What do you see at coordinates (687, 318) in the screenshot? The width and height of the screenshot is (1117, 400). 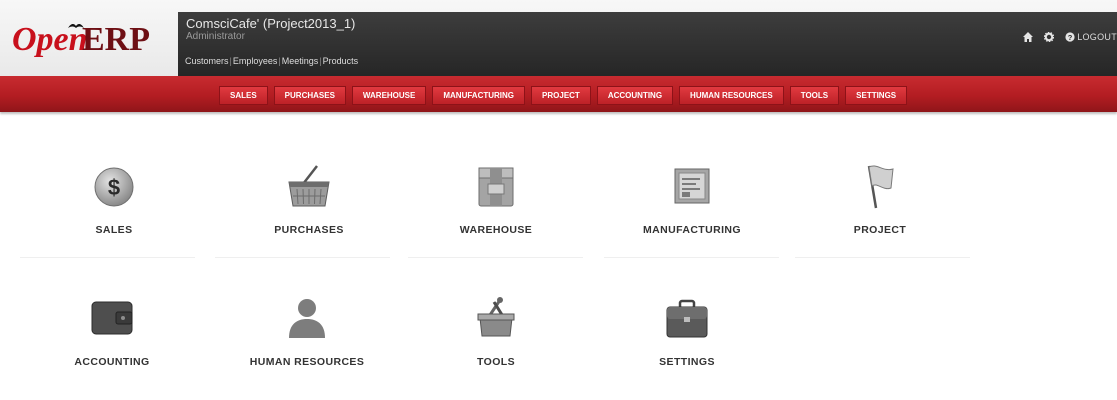 I see `briefcase-icon` at bounding box center [687, 318].